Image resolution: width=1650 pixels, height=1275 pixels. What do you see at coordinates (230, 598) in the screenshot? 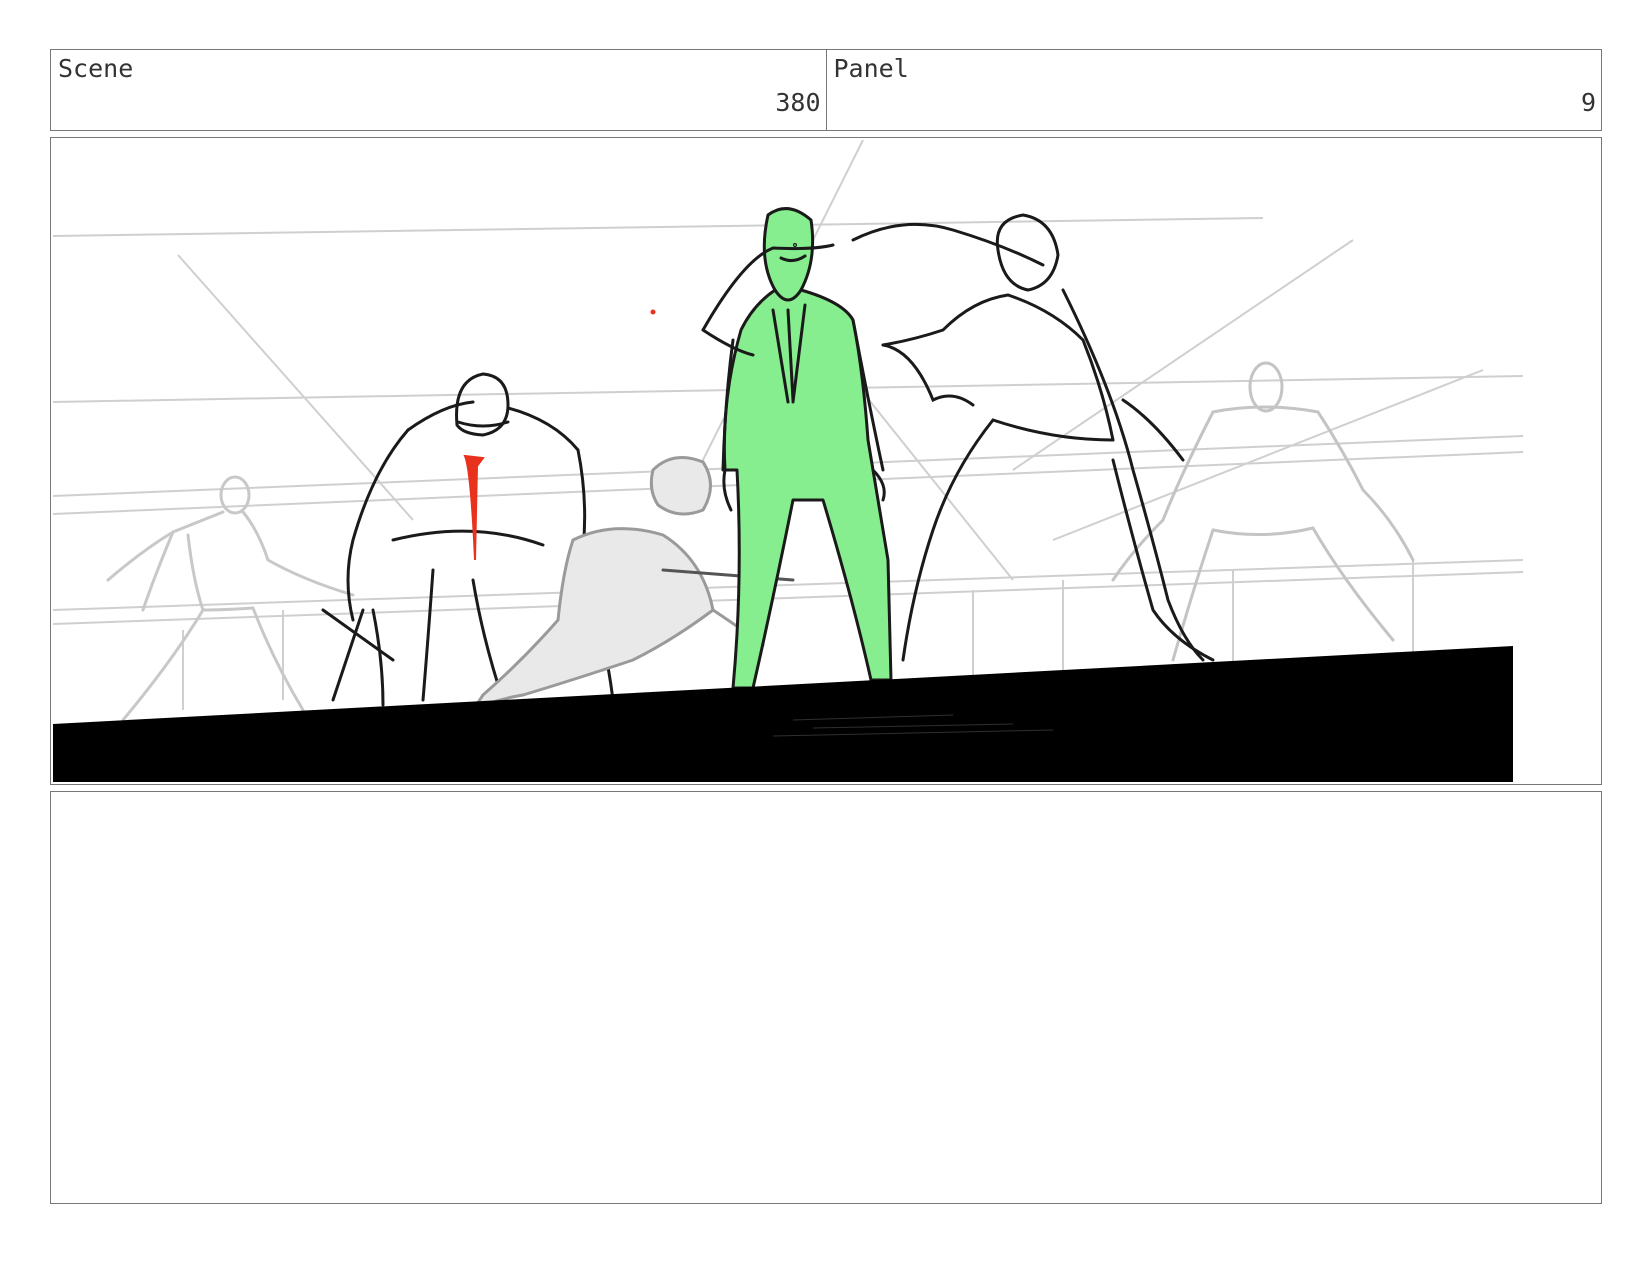
I see `bg-fencer-left` at bounding box center [230, 598].